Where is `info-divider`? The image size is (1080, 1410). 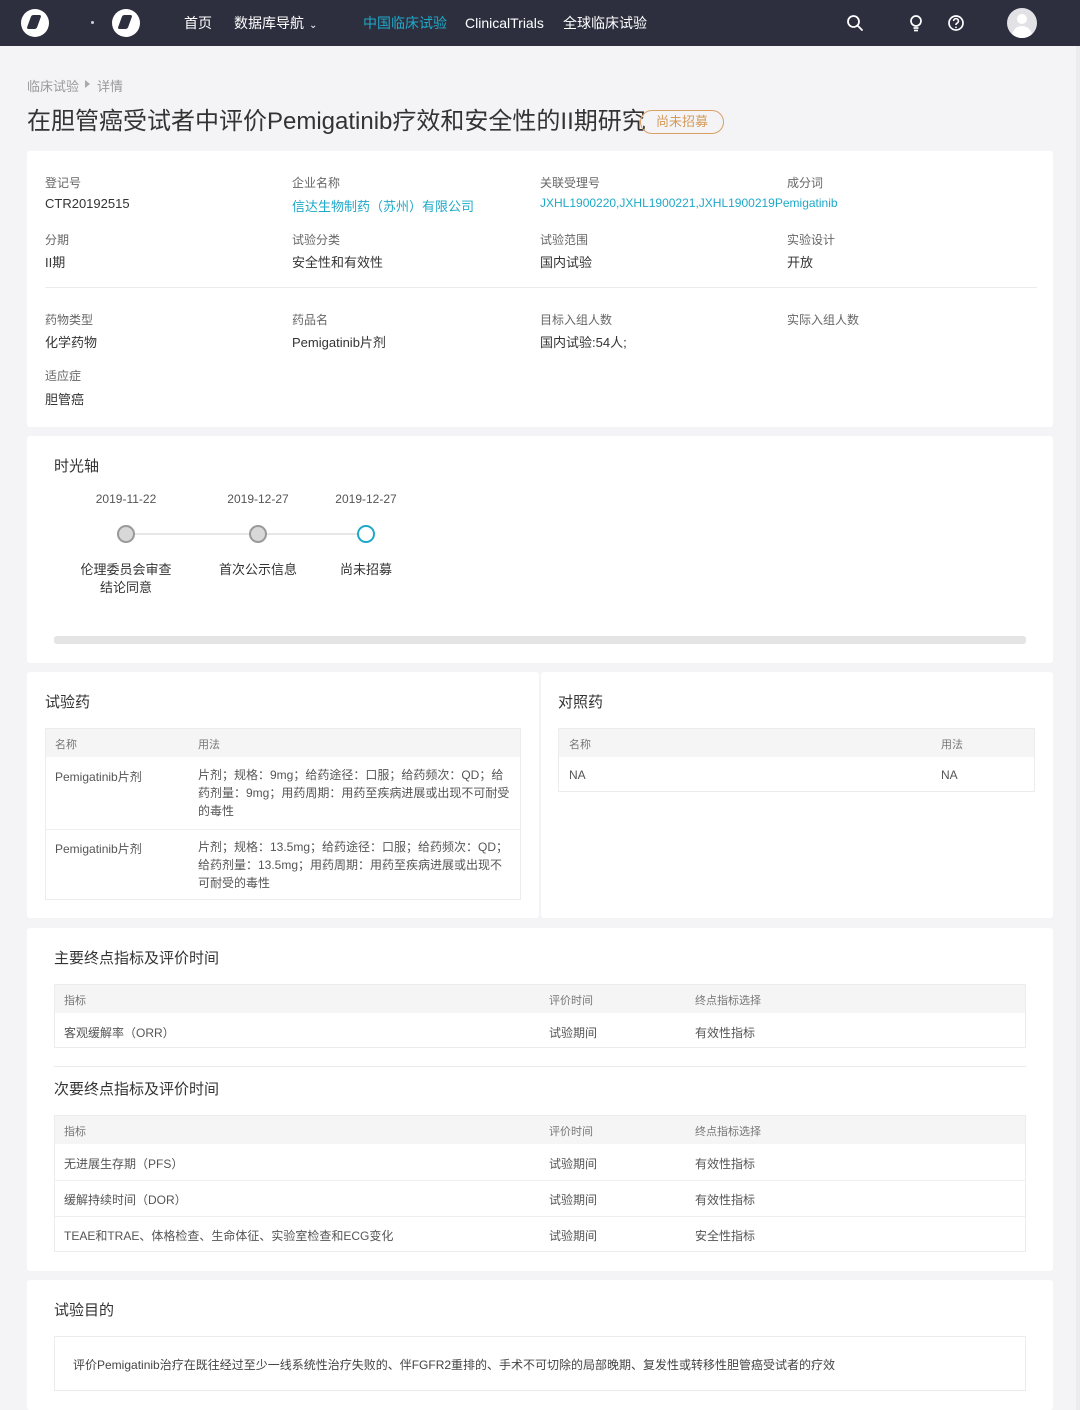
info-divider is located at coordinates (541, 287).